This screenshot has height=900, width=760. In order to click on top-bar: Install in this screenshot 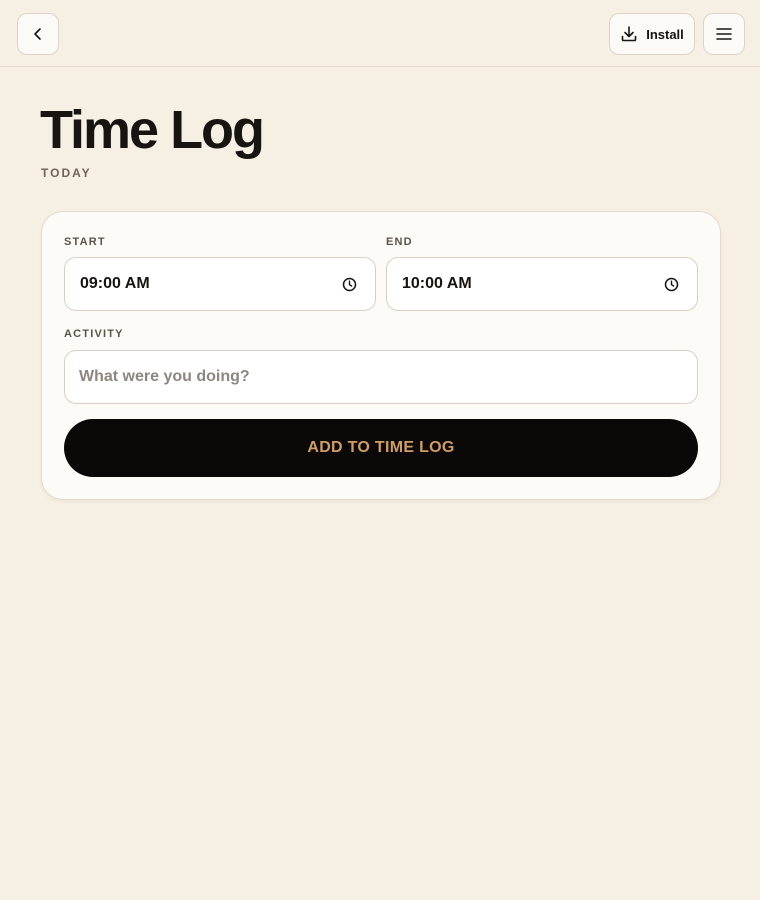, I will do `click(380, 33)`.